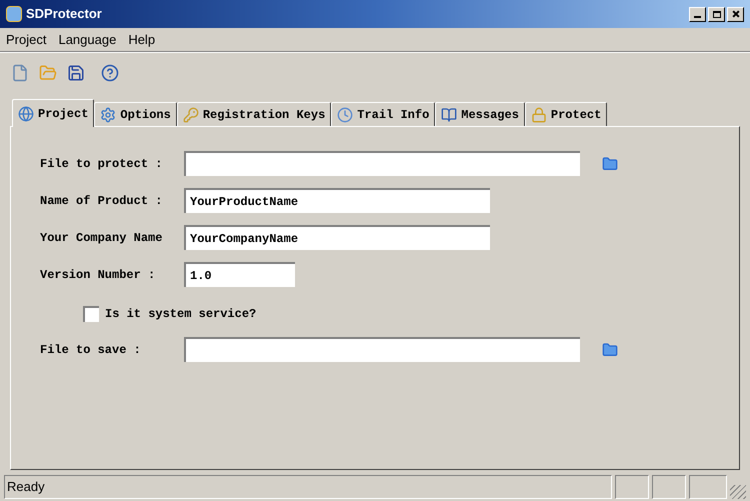  I want to click on tab: Registration Keys, so click(254, 114).